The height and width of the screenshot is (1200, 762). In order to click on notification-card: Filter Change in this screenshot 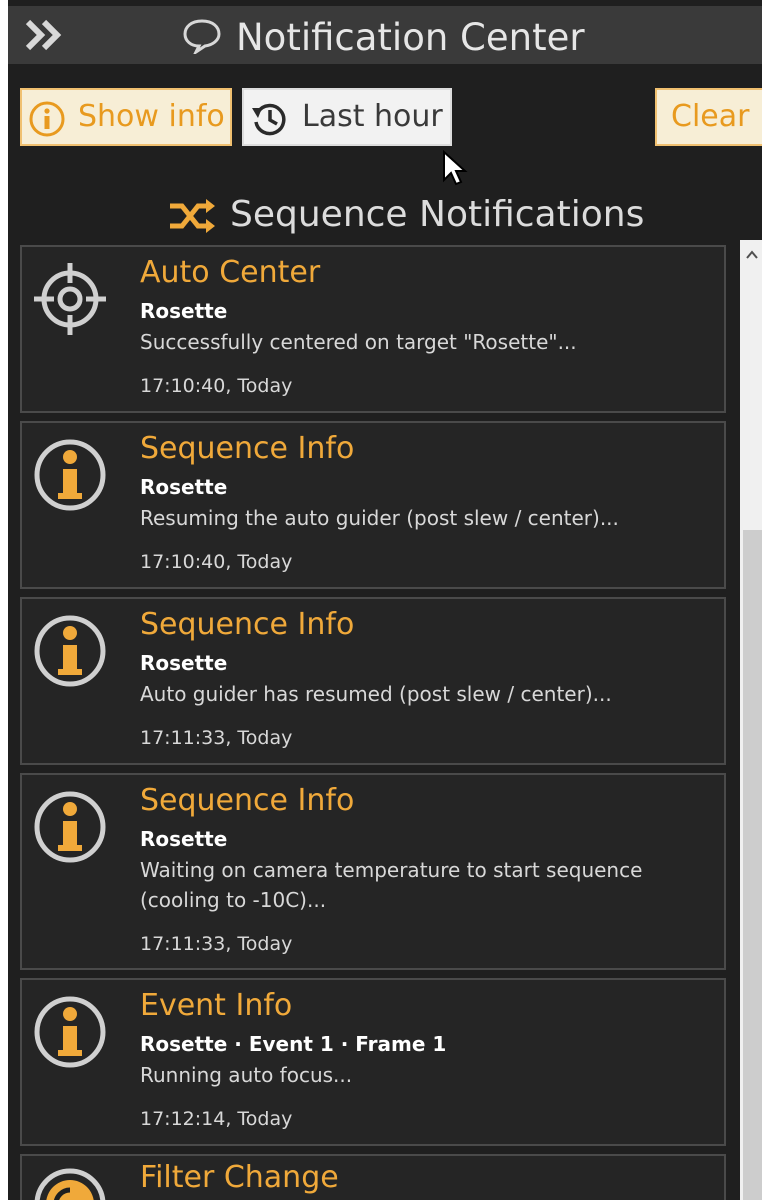, I will do `click(373, 1177)`.